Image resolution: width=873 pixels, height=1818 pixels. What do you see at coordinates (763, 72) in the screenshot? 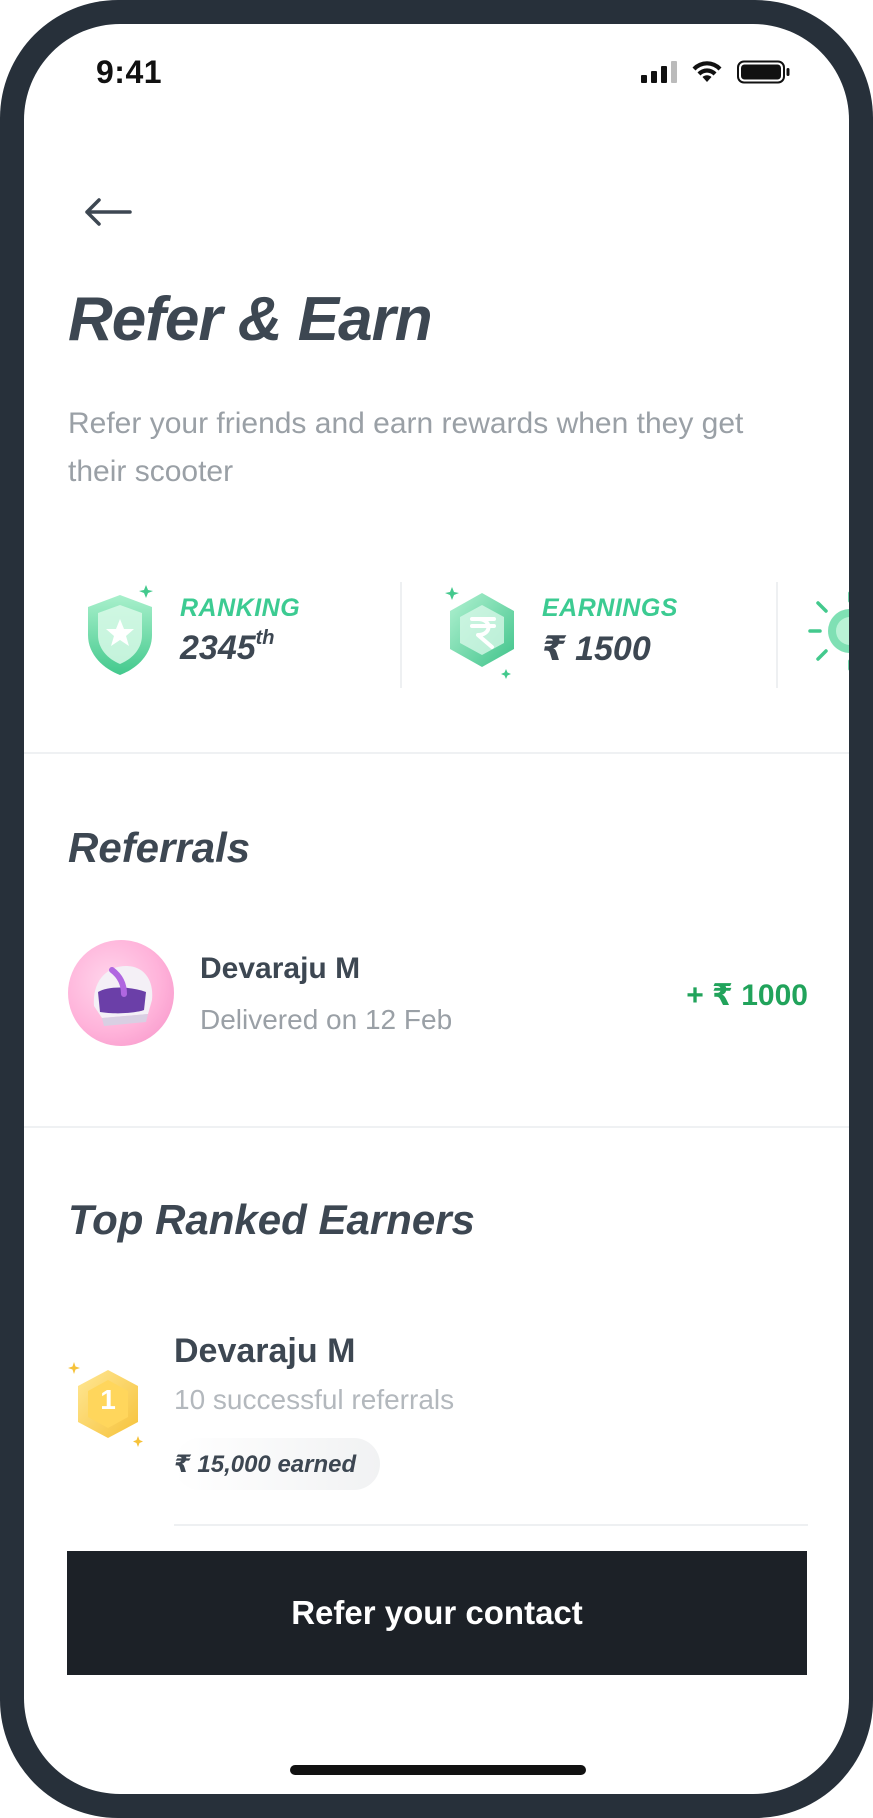
I see `battery-icon` at bounding box center [763, 72].